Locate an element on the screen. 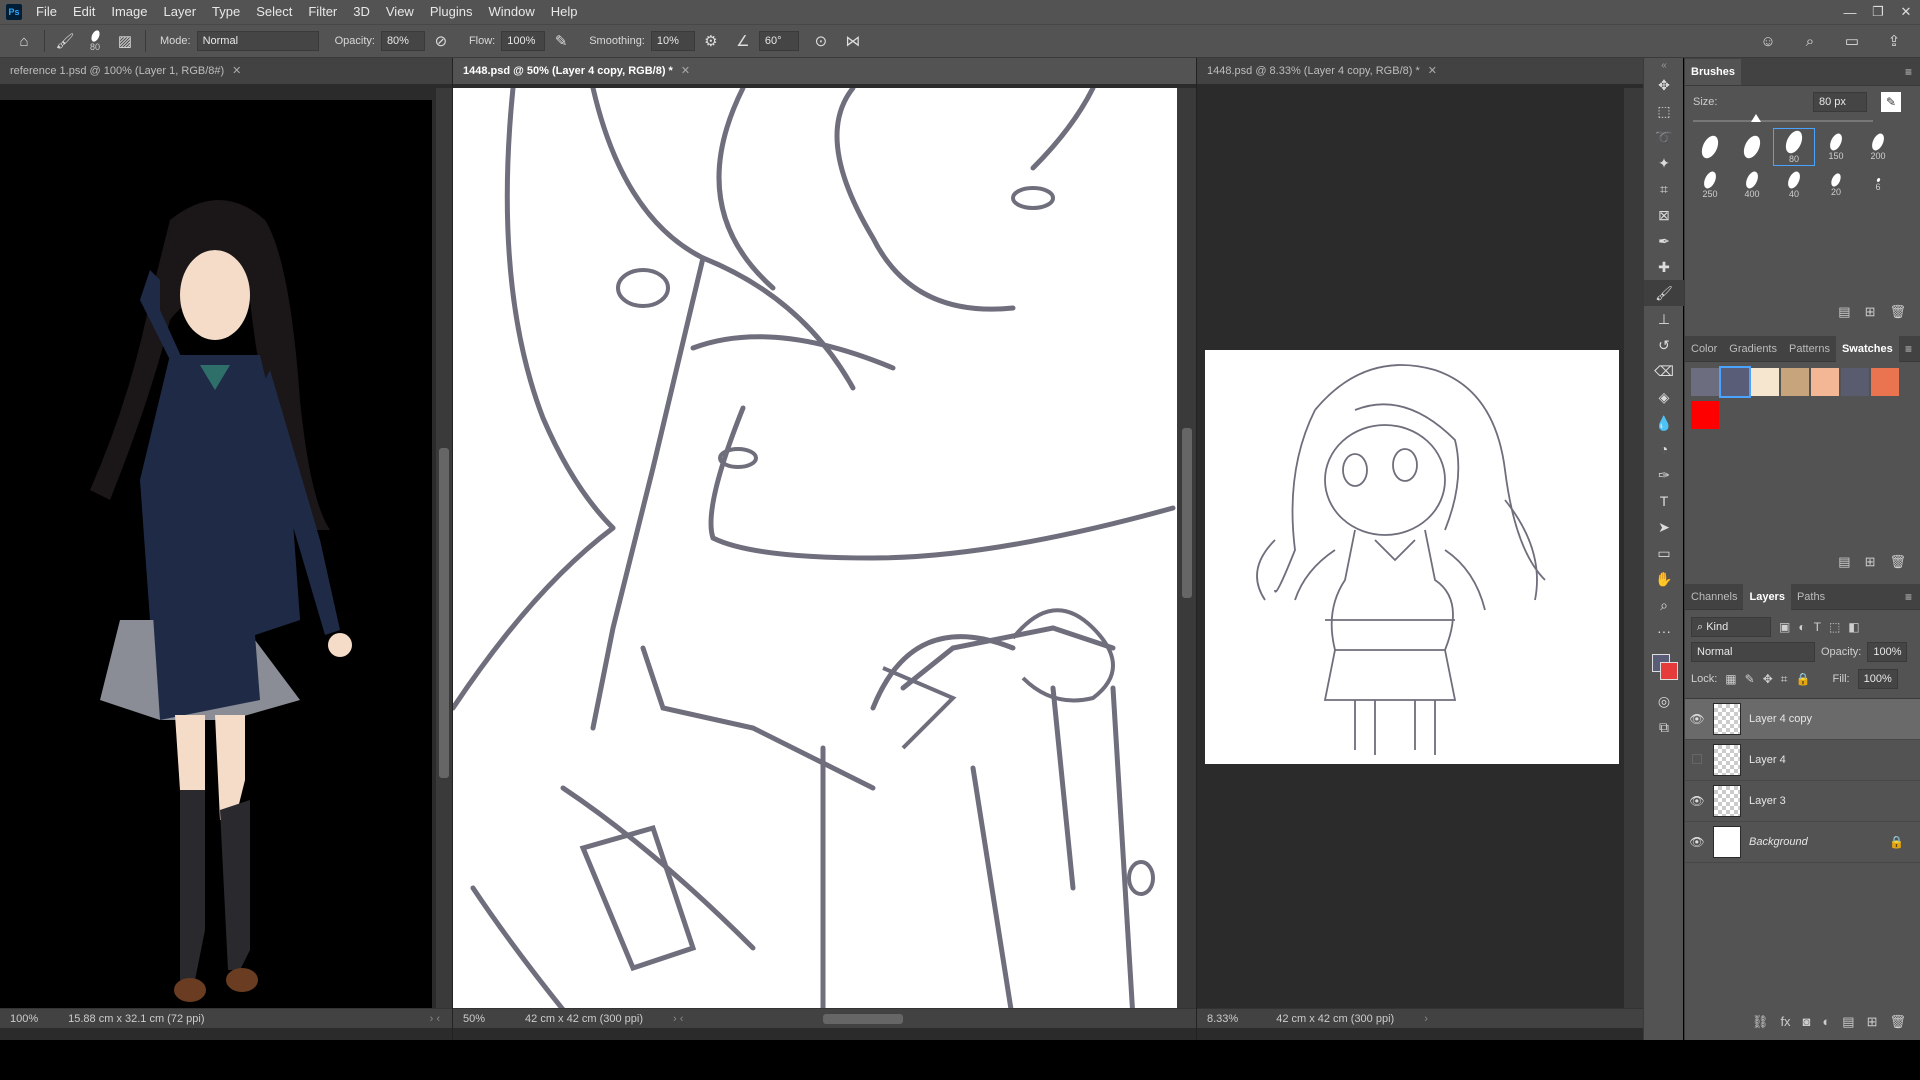 The image size is (1920, 1080). brush-settings-icon: ✎ is located at coordinates (1891, 102).